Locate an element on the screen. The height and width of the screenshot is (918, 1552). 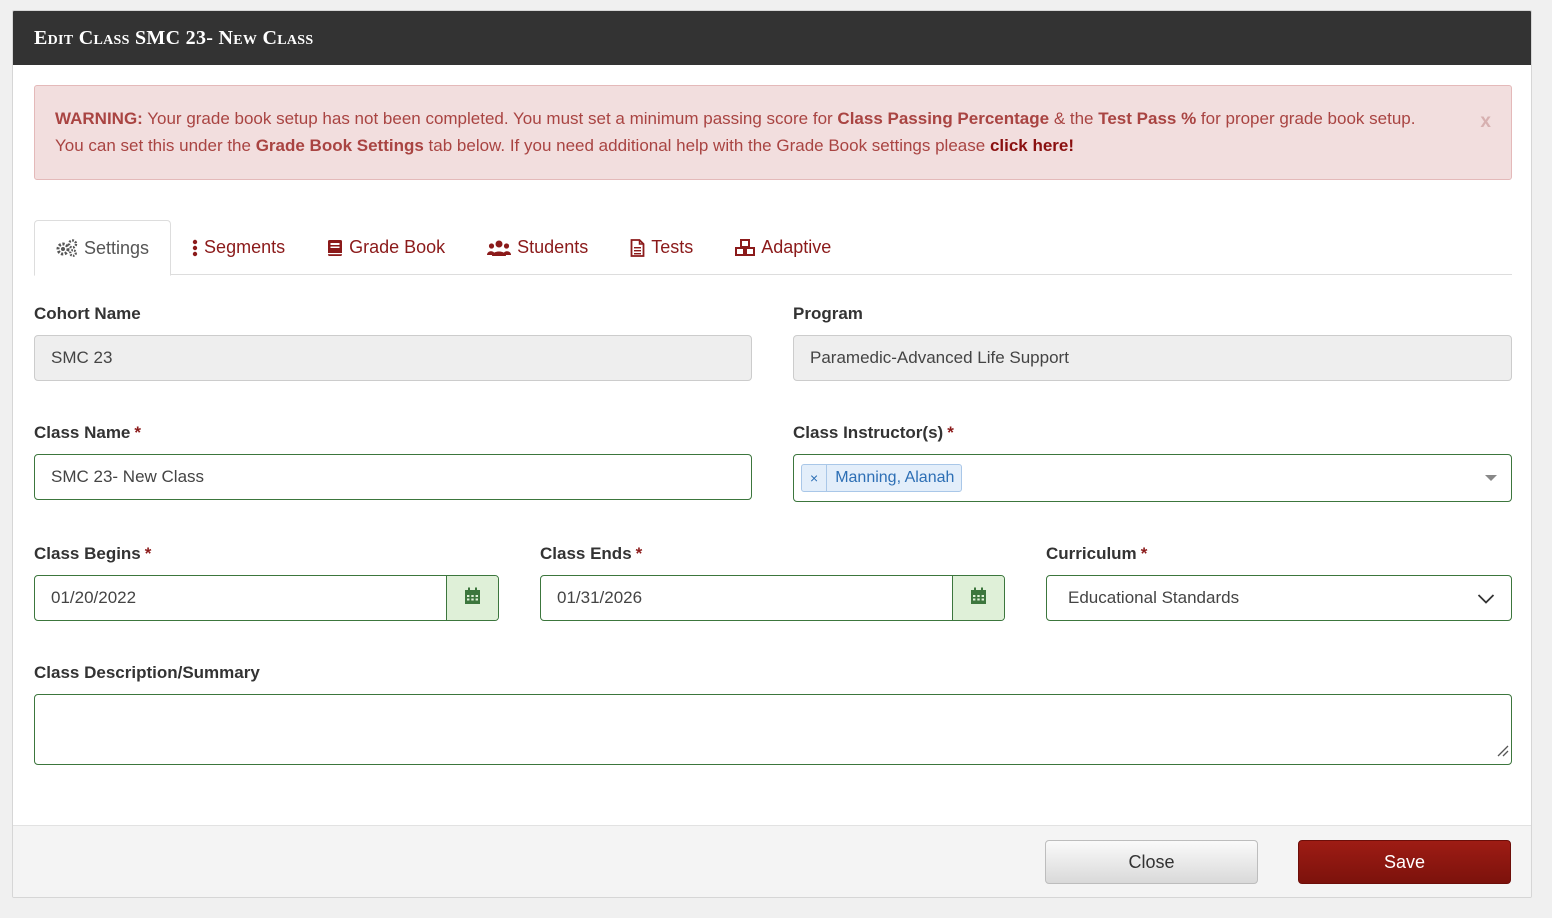
cohort-name-label: Cohort Name is located at coordinates (87, 313).